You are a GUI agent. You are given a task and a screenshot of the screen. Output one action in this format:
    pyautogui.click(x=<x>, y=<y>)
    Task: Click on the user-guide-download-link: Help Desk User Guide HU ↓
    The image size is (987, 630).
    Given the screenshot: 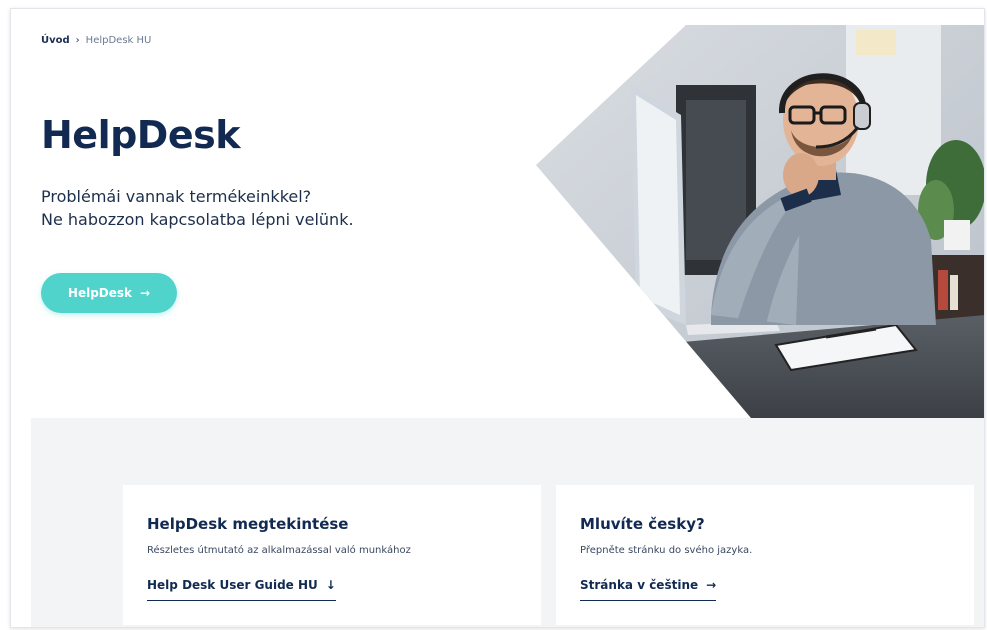 What is the action you would take?
    pyautogui.click(x=241, y=589)
    